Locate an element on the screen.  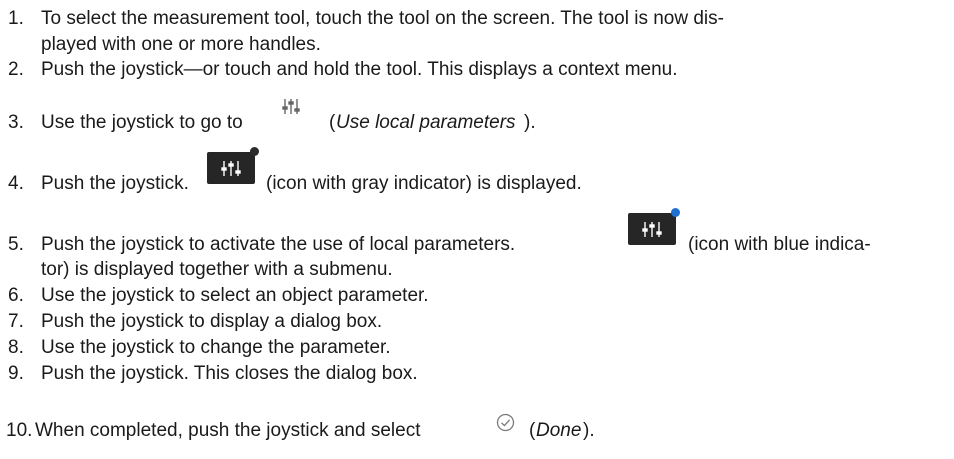
step-number: 8. is located at coordinates (16, 347).